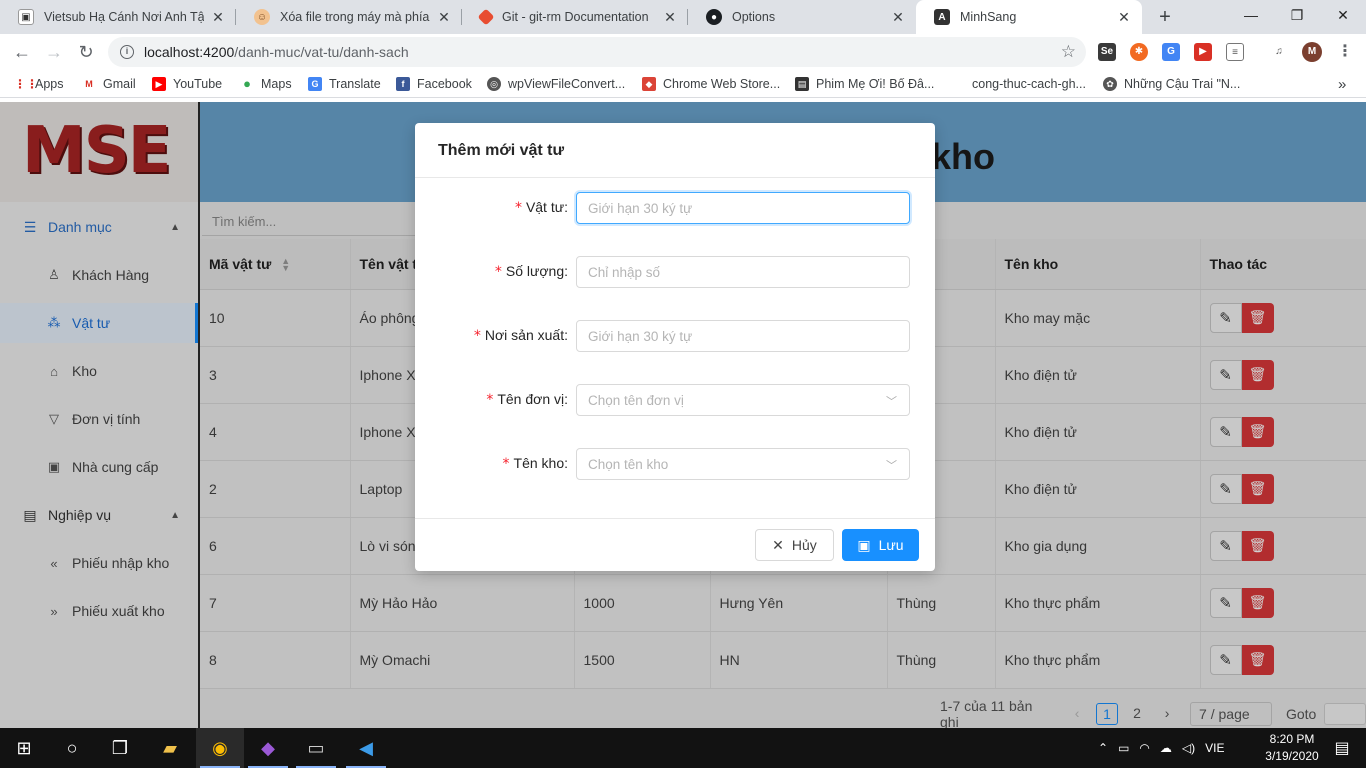  I want to click on document-extension-icon: ≡, so click(1235, 52).